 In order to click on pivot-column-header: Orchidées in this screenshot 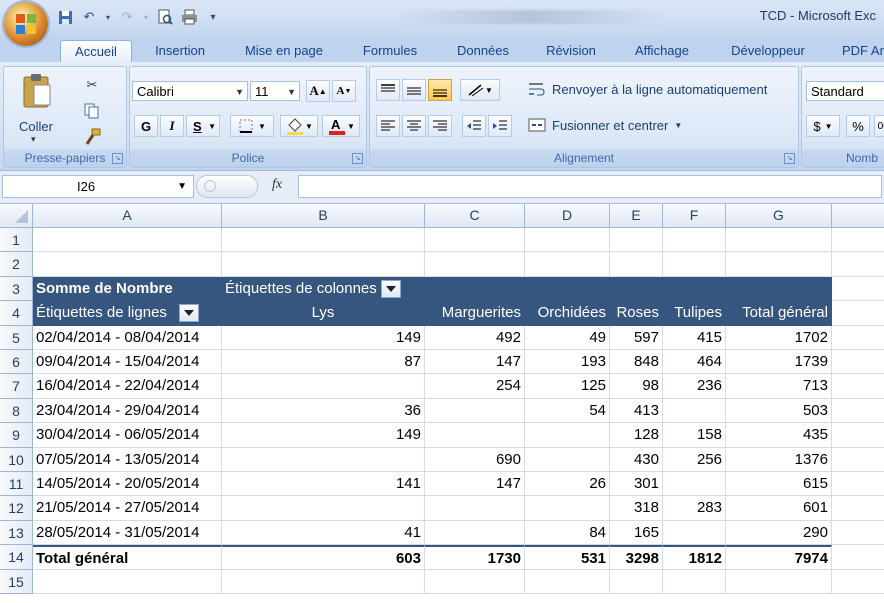, I will do `click(567, 313)`.